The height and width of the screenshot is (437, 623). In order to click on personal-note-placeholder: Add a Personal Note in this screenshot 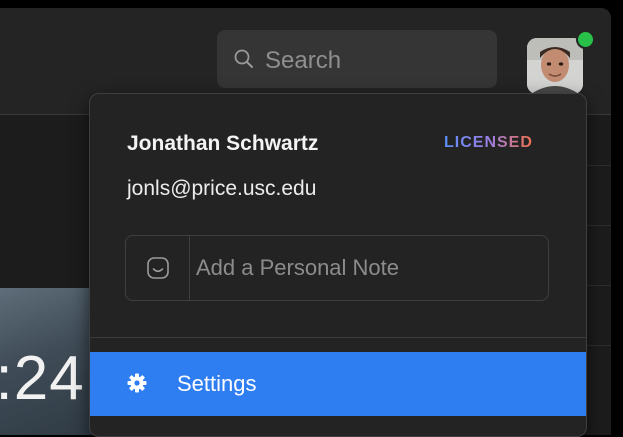, I will do `click(298, 267)`.